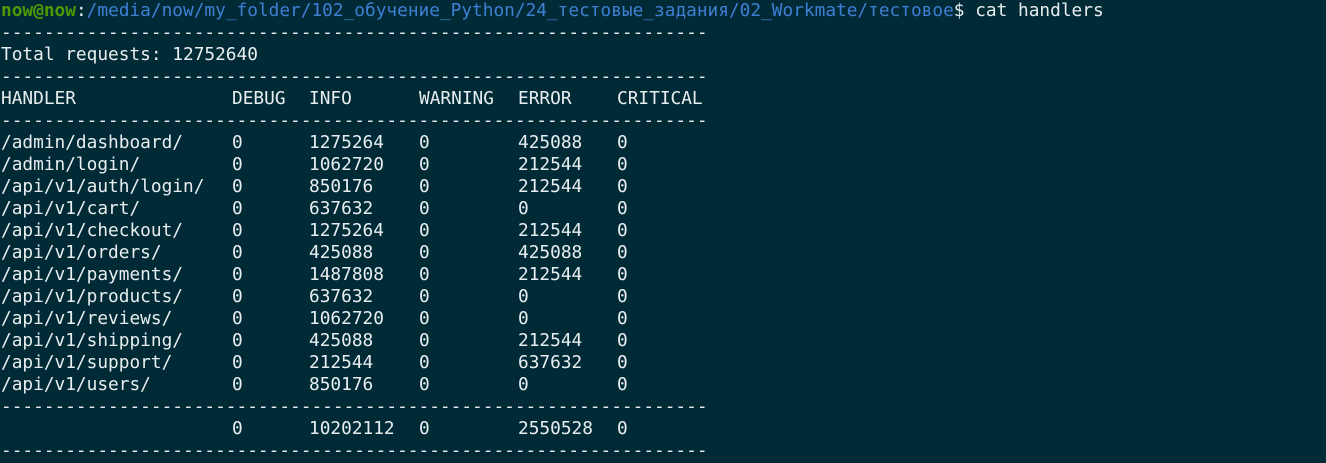 The image size is (1326, 463). Describe the element at coordinates (663, 385) in the screenshot. I see `table-row: /api/v1/users/0 850176 0 0 0` at that location.